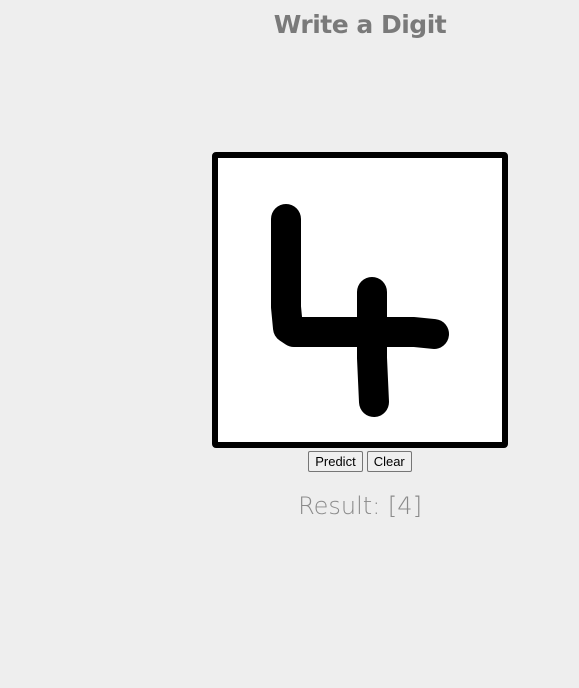 The width and height of the screenshot is (579, 688). Describe the element at coordinates (373, 347) in the screenshot. I see `stroke-vertical-right` at that location.